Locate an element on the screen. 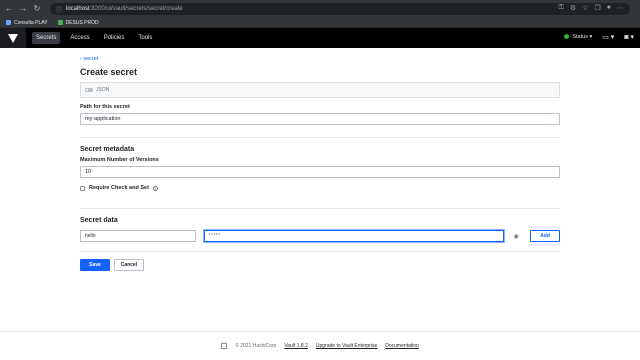 This screenshot has width=640, height=360. nav-access: Access is located at coordinates (79, 38).